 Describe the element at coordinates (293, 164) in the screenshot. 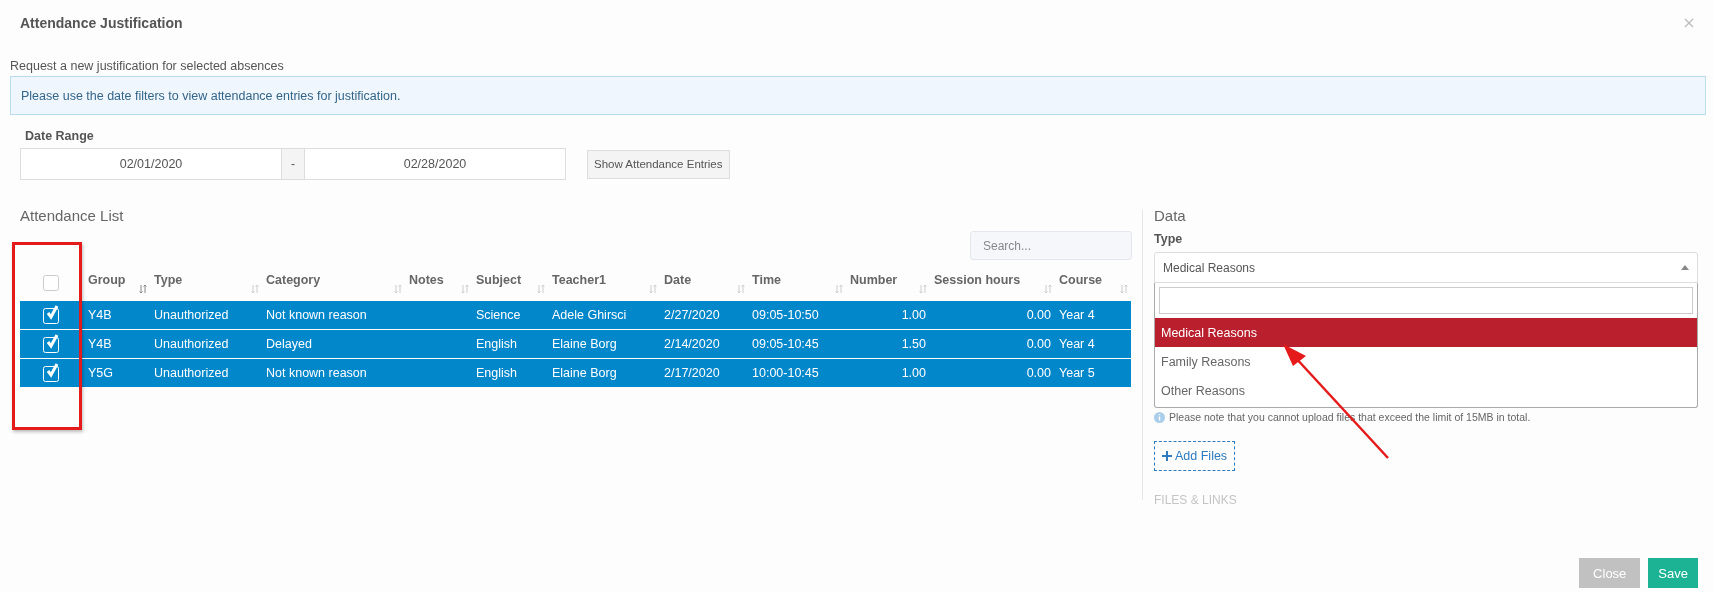

I see `date-range-field: 02/01/2020 - 02/28/2020` at that location.